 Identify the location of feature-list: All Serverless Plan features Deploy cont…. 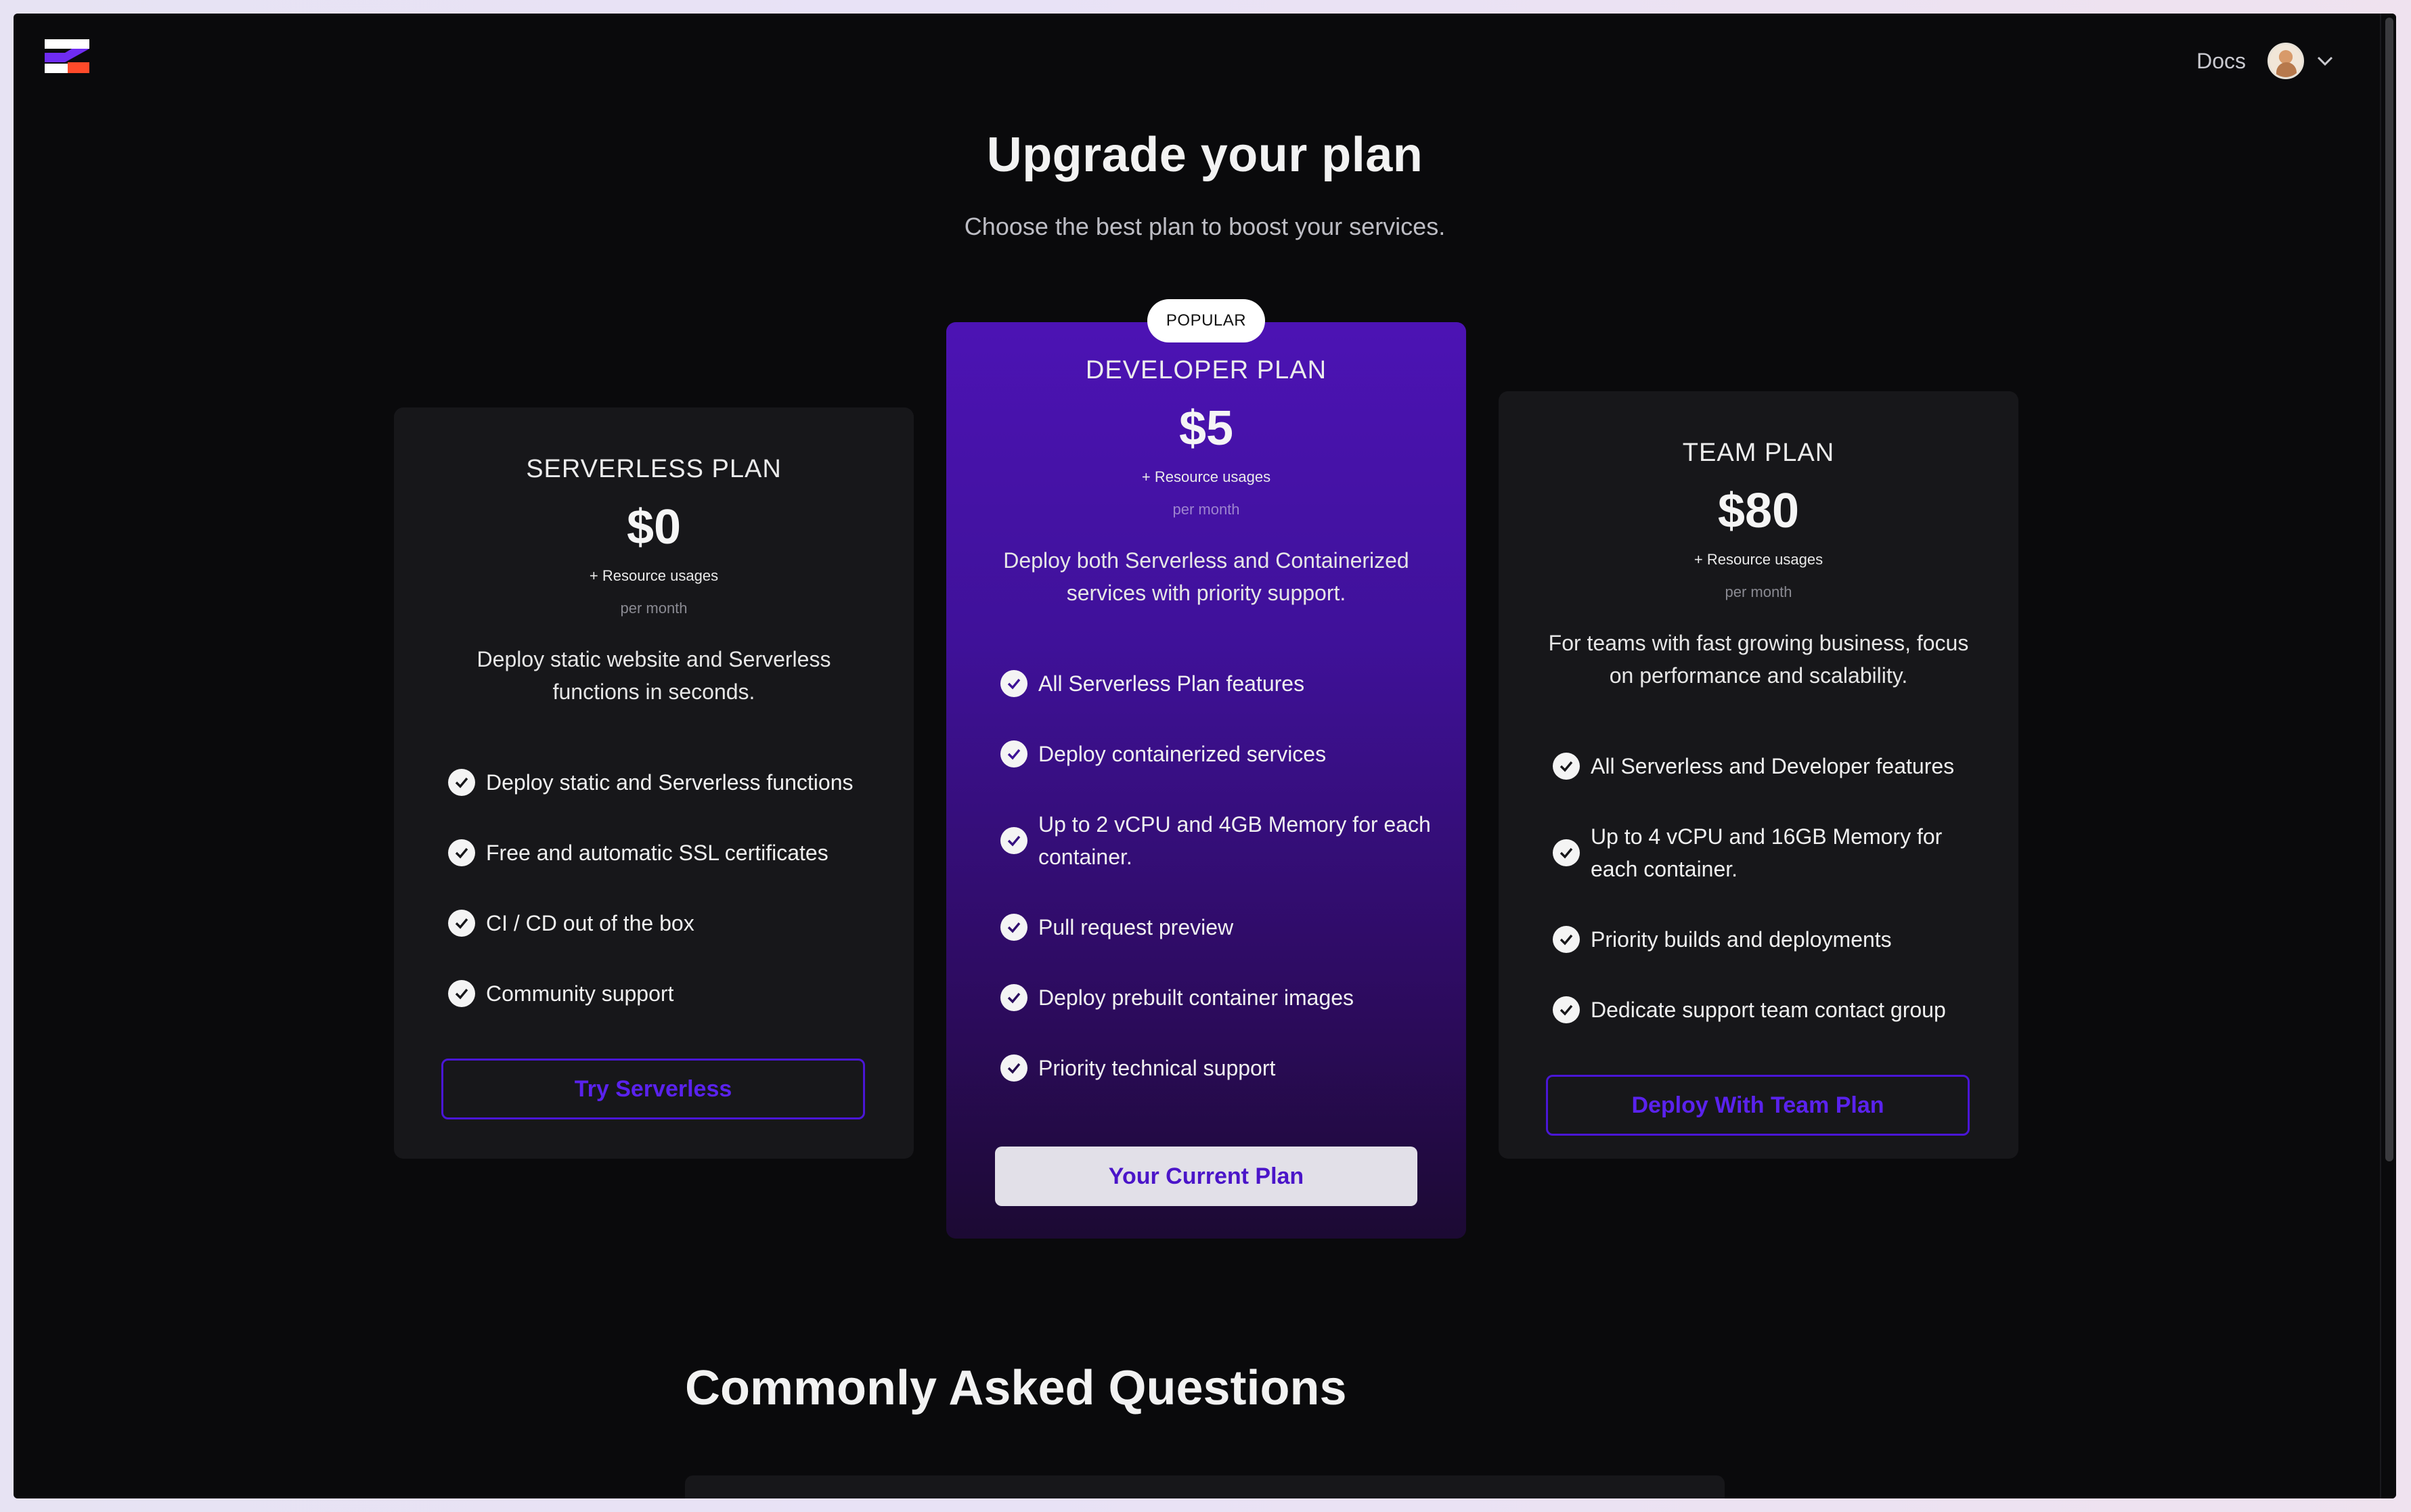
(1216, 875).